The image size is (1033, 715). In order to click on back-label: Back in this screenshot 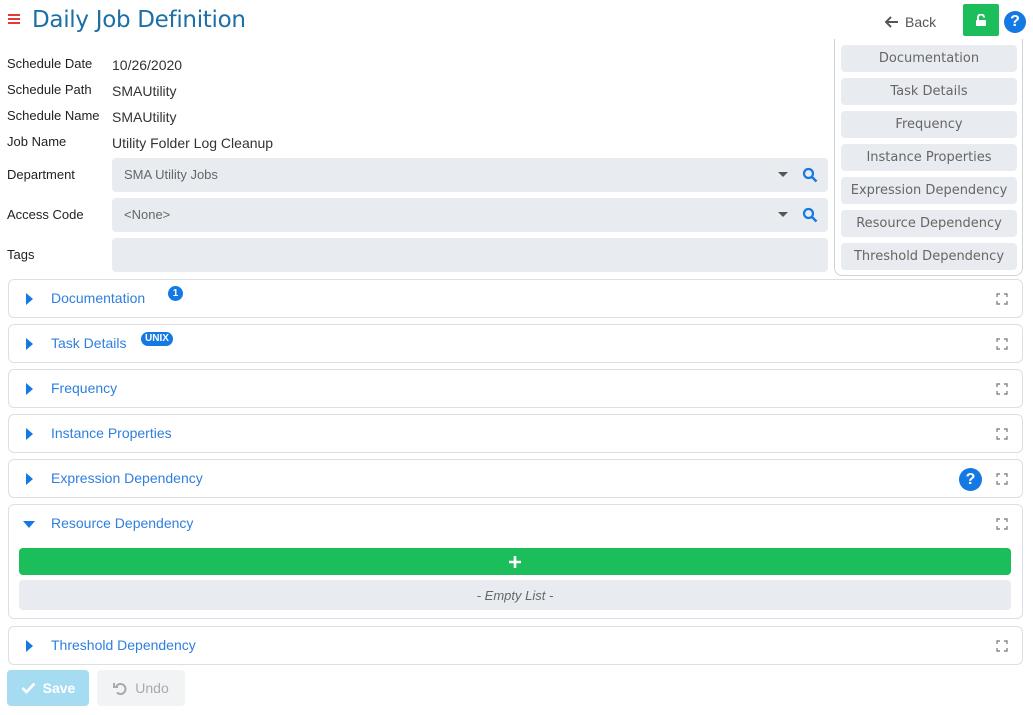, I will do `click(921, 22)`.